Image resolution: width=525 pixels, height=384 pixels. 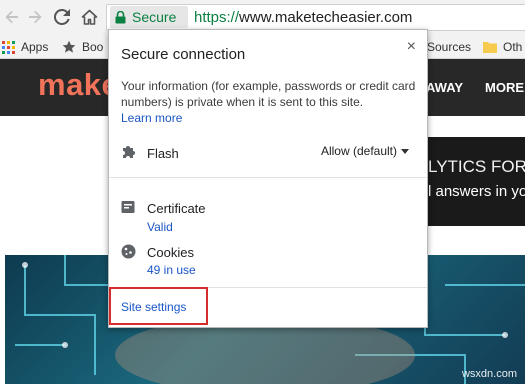 I want to click on watermark: wsxdn.com, so click(x=489, y=374).